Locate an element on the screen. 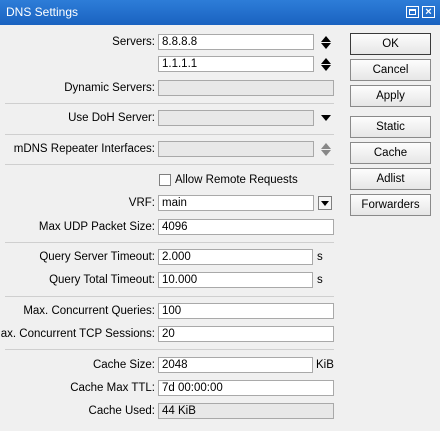  apply-button: Apply is located at coordinates (390, 96).